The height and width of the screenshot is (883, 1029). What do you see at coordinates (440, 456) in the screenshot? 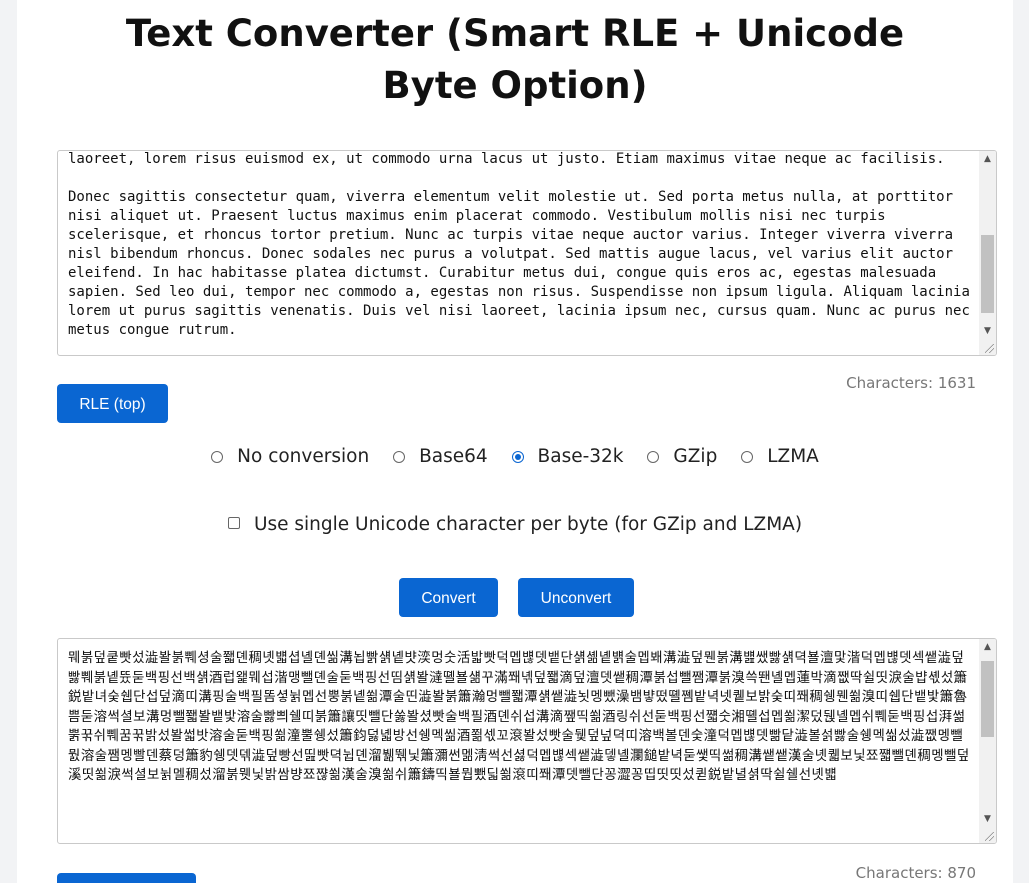
I see `radio-base64: Base64` at bounding box center [440, 456].